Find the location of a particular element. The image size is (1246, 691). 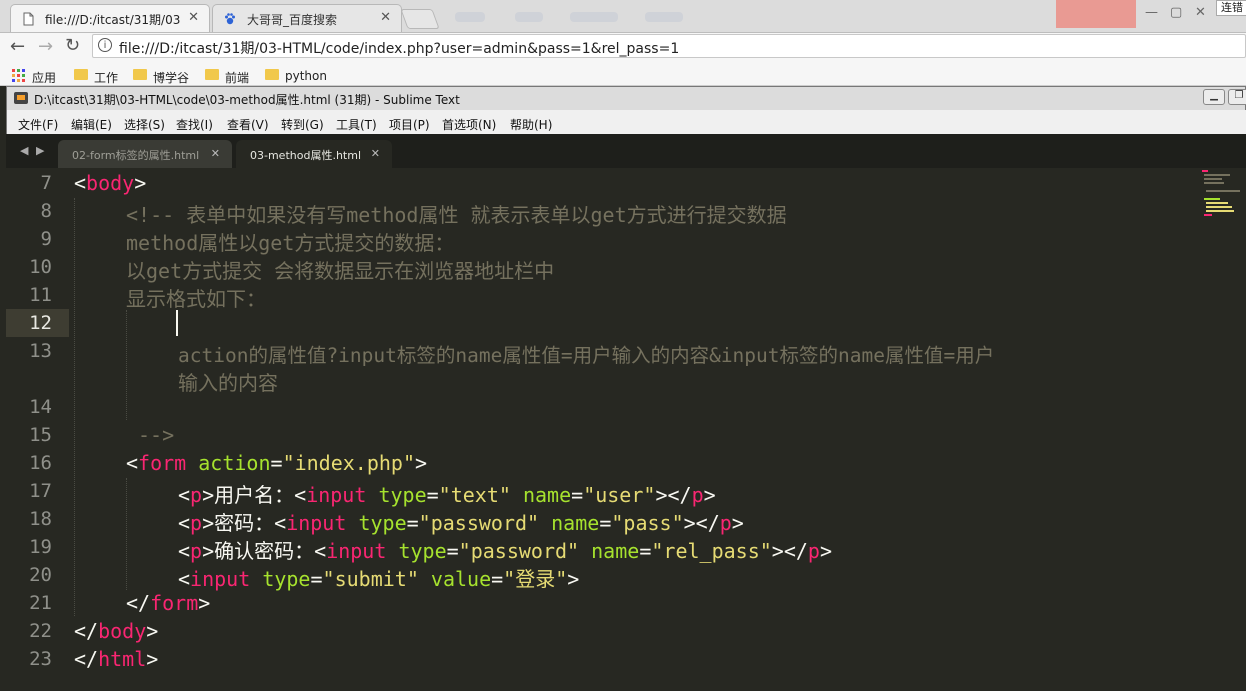

line-number: 10 is located at coordinates (40, 267).